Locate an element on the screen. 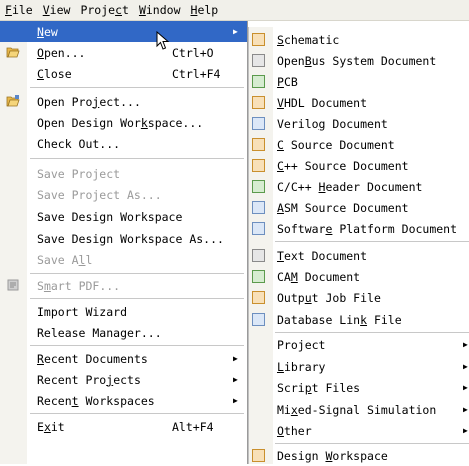 This screenshot has width=469, height=466. item-label-mnemonic: M is located at coordinates (294, 276).